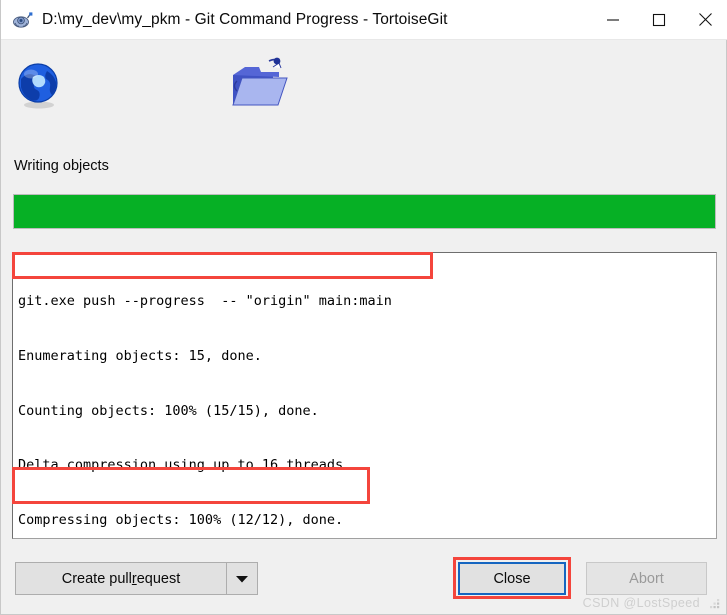  I want to click on globe-icon, so click(39, 85).